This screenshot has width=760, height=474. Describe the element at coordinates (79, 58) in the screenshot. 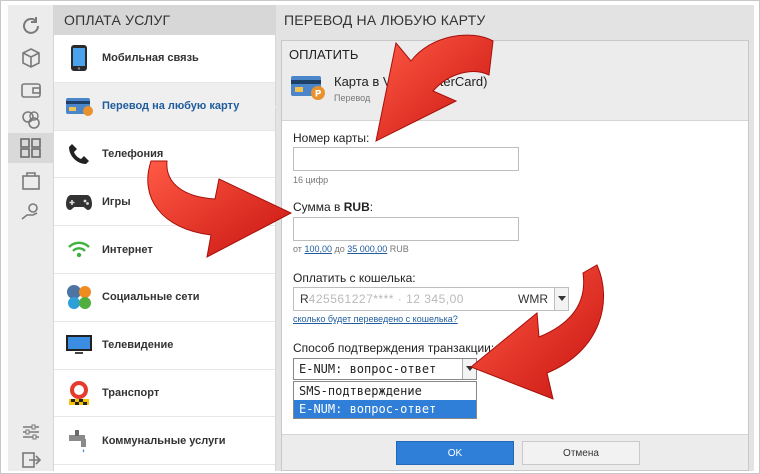

I see `mobile-phone-icon` at that location.